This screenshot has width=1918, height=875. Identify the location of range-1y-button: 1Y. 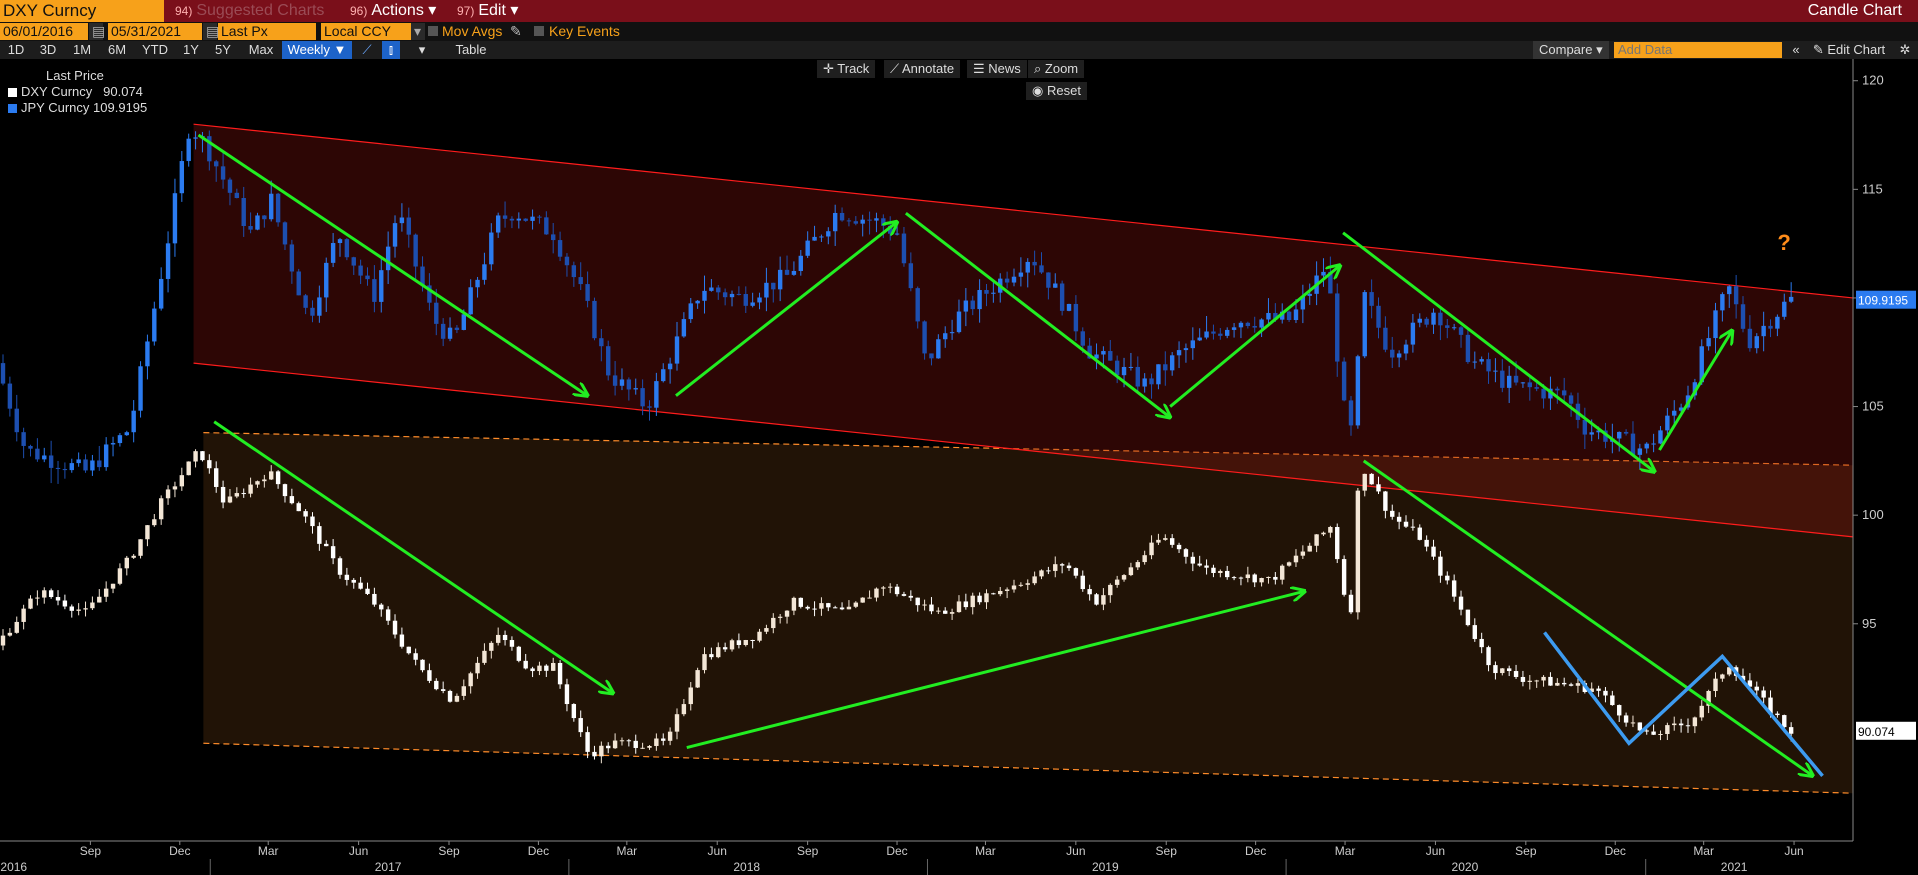
(191, 50).